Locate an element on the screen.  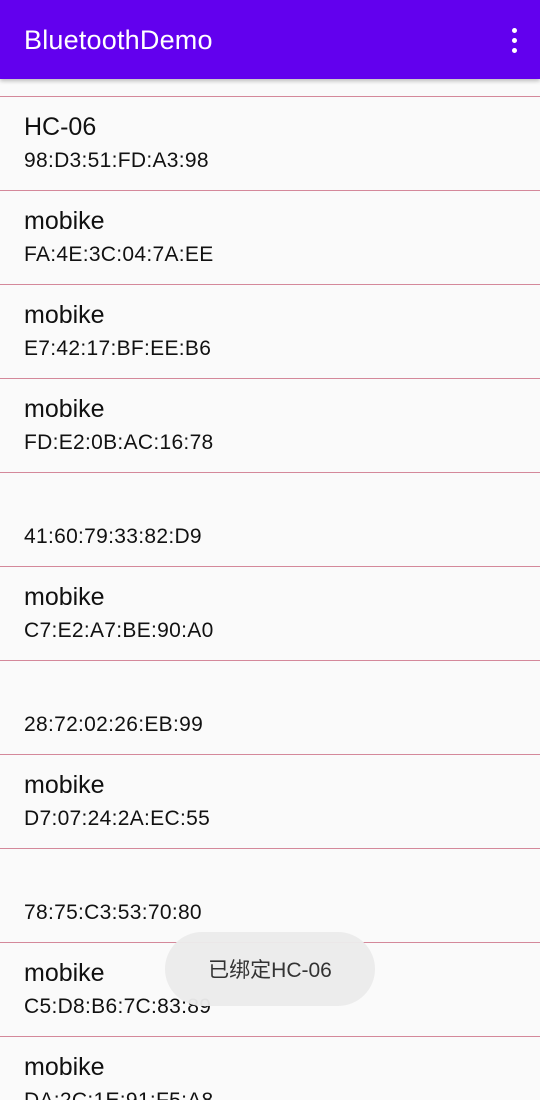
device-address: C7:E2:A7:BE:90:A0 is located at coordinates (119, 630).